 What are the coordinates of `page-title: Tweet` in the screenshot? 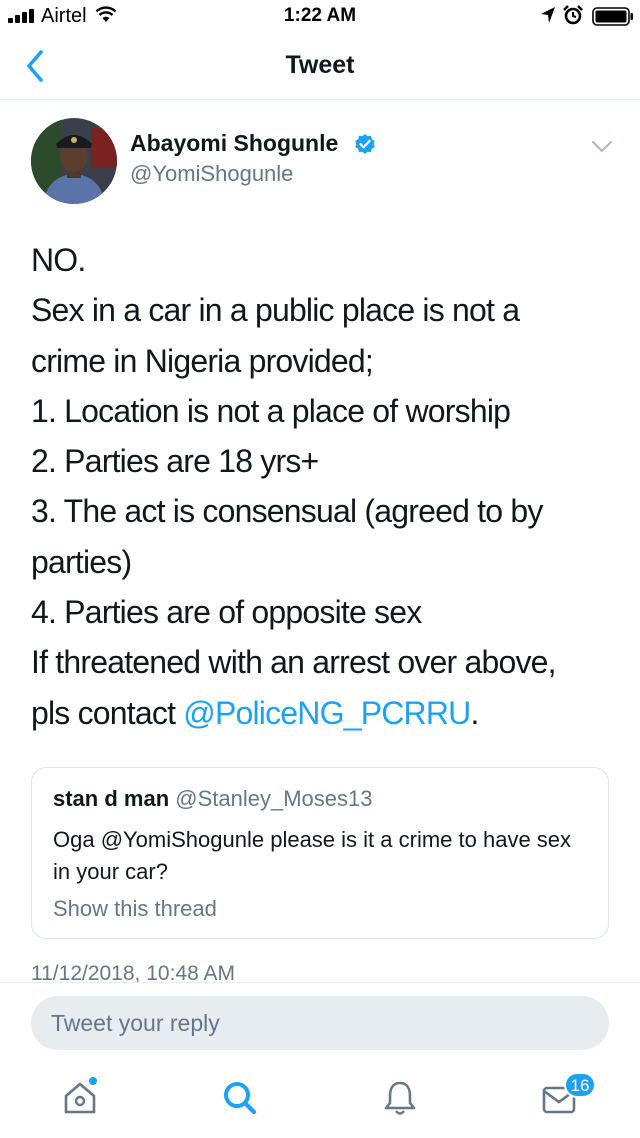 It's located at (320, 65).